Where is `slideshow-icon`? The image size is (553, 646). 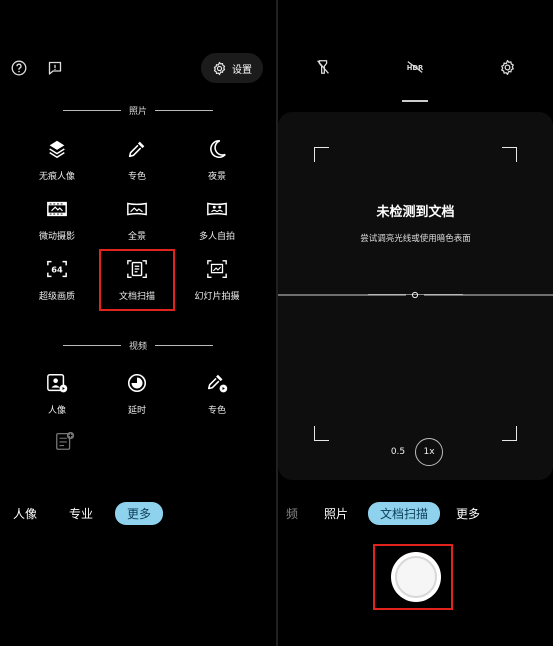 slideshow-icon is located at coordinates (217, 269).